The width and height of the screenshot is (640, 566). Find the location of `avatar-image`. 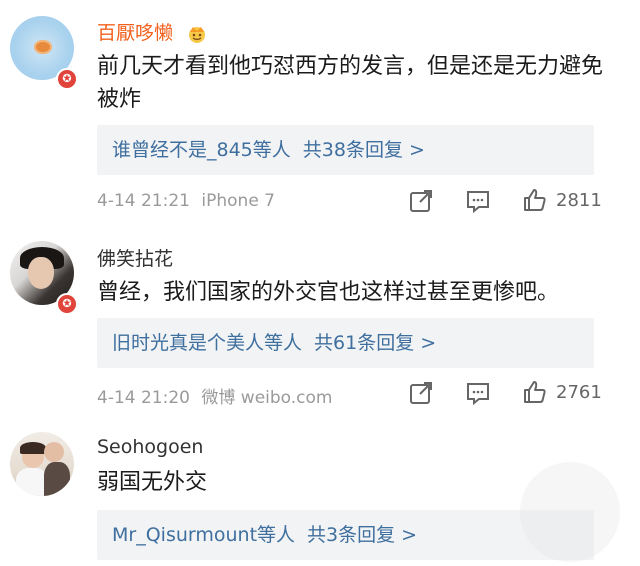

avatar-image is located at coordinates (42, 464).